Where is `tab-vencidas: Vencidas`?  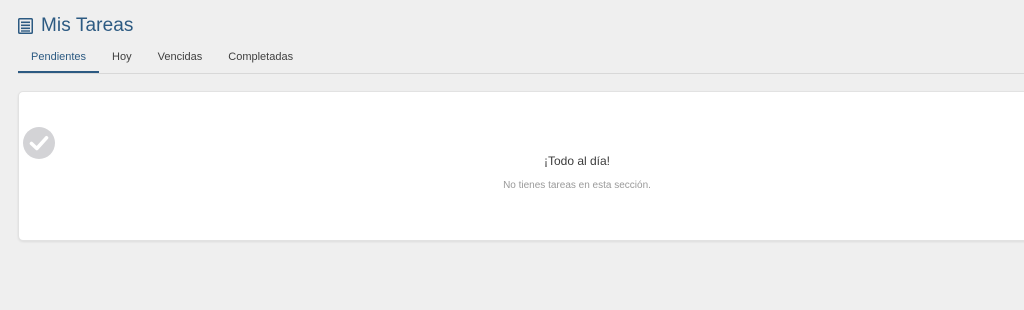 tab-vencidas: Vencidas is located at coordinates (180, 58).